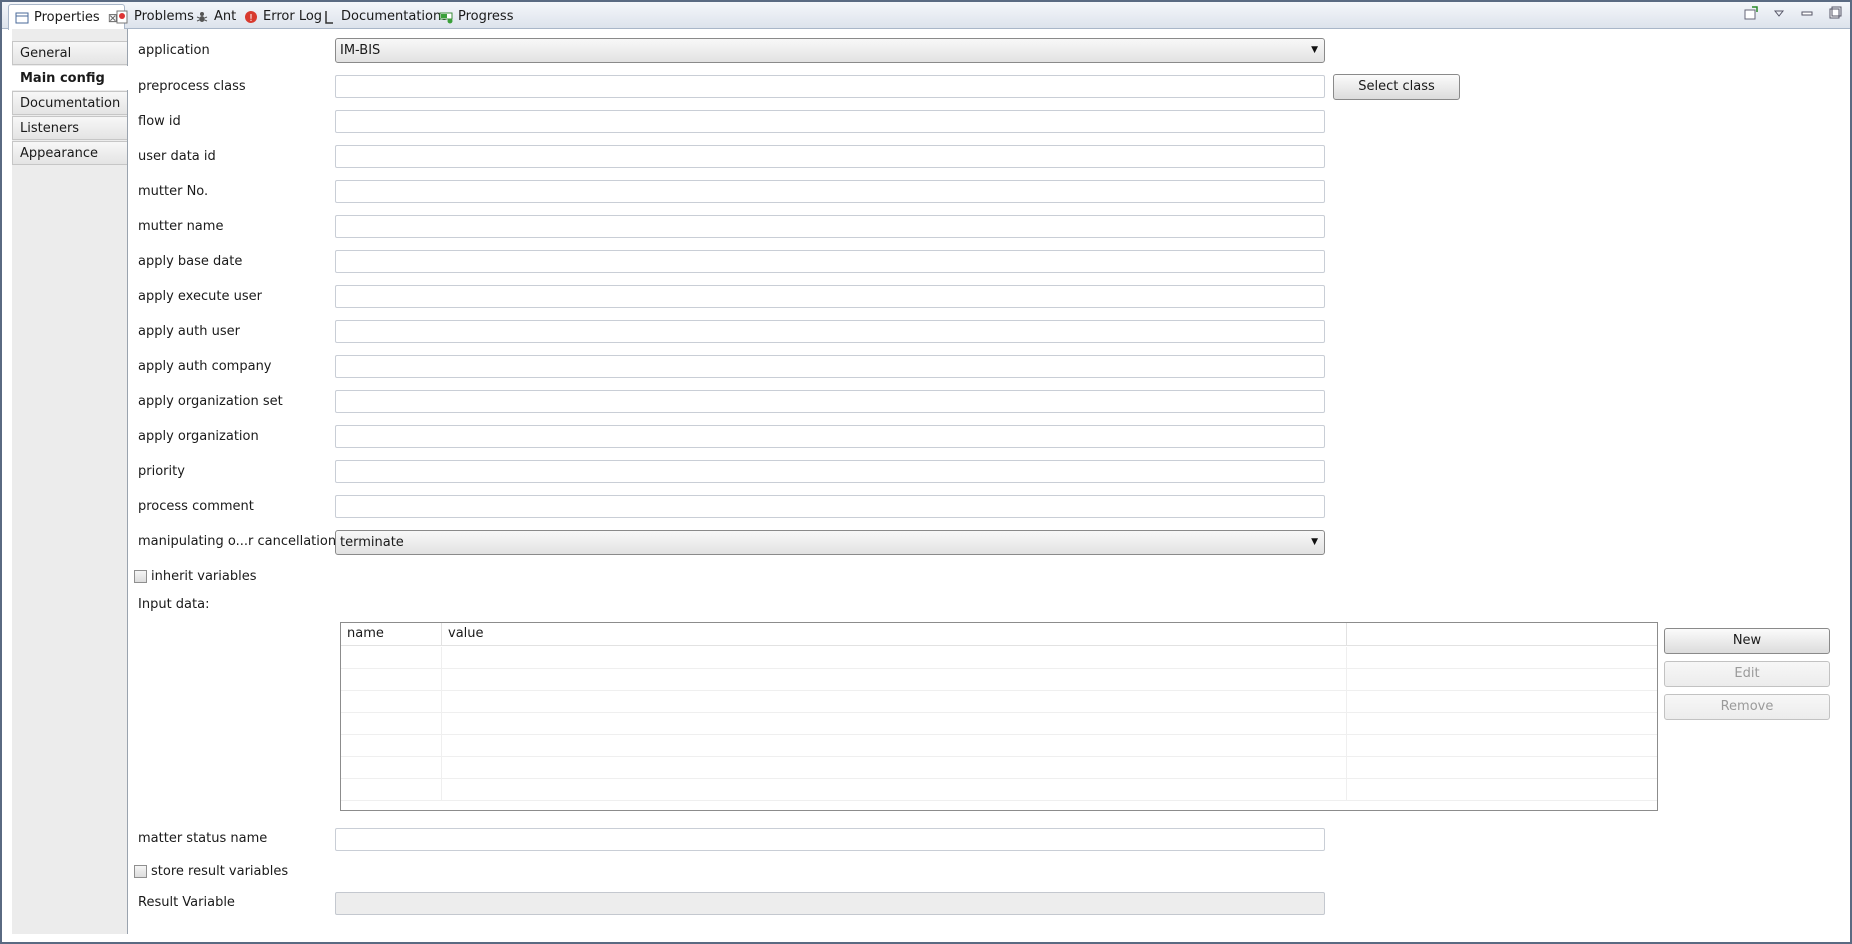 This screenshot has width=1852, height=944. Describe the element at coordinates (1747, 707) in the screenshot. I see `remove-button: Remove` at that location.